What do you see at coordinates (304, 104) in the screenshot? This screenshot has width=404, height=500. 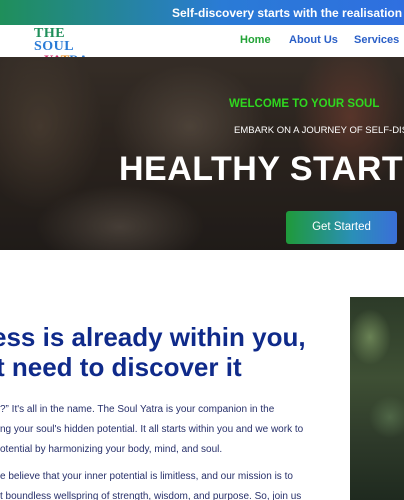 I see `hero-welcome-text: WELCOME TO YOUR SOUL` at bounding box center [304, 104].